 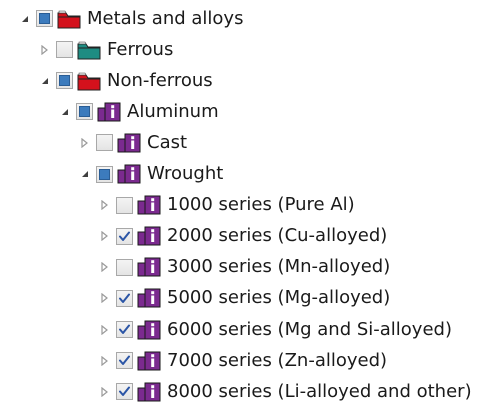 What do you see at coordinates (140, 49) in the screenshot?
I see `tree-node-label: Ferrous` at bounding box center [140, 49].